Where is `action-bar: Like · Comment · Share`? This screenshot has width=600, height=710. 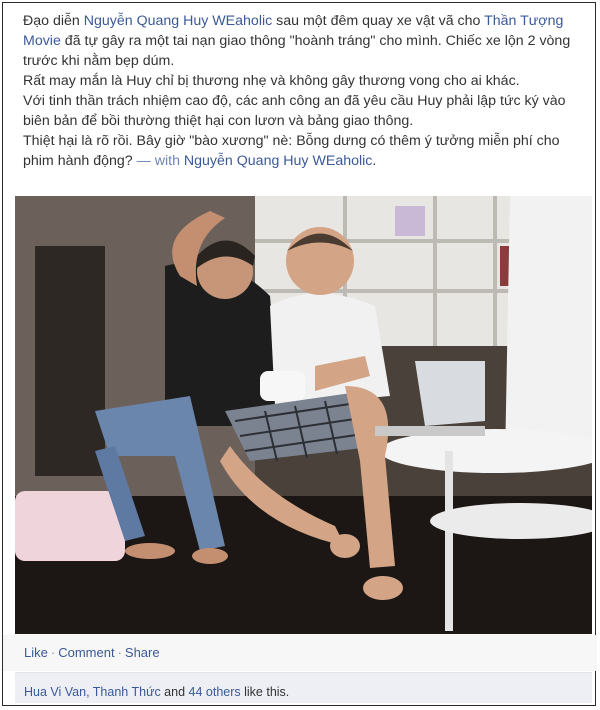
action-bar: Like · Comment · Share is located at coordinates (92, 652).